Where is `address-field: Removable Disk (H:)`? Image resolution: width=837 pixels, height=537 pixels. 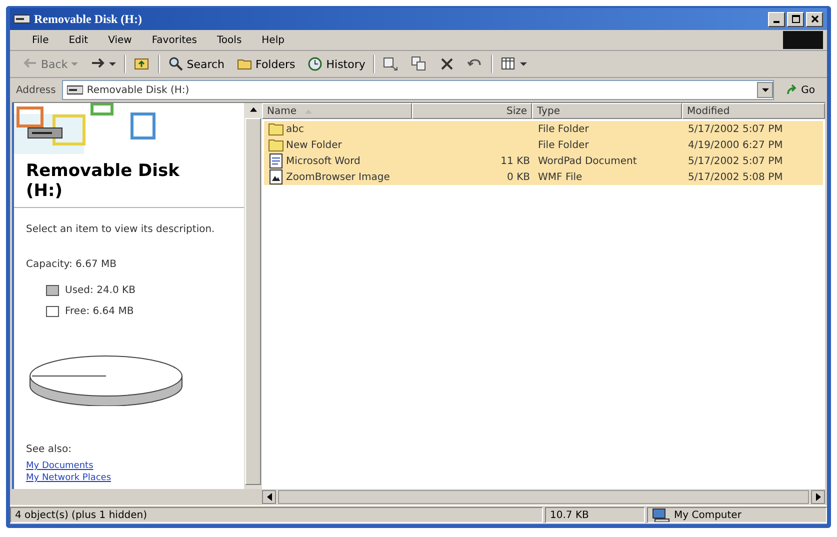 address-field: Removable Disk (H:) is located at coordinates (418, 90).